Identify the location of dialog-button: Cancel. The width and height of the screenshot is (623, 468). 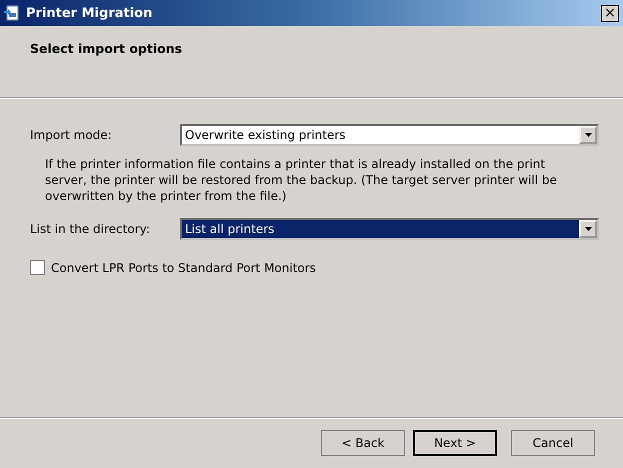
(553, 443).